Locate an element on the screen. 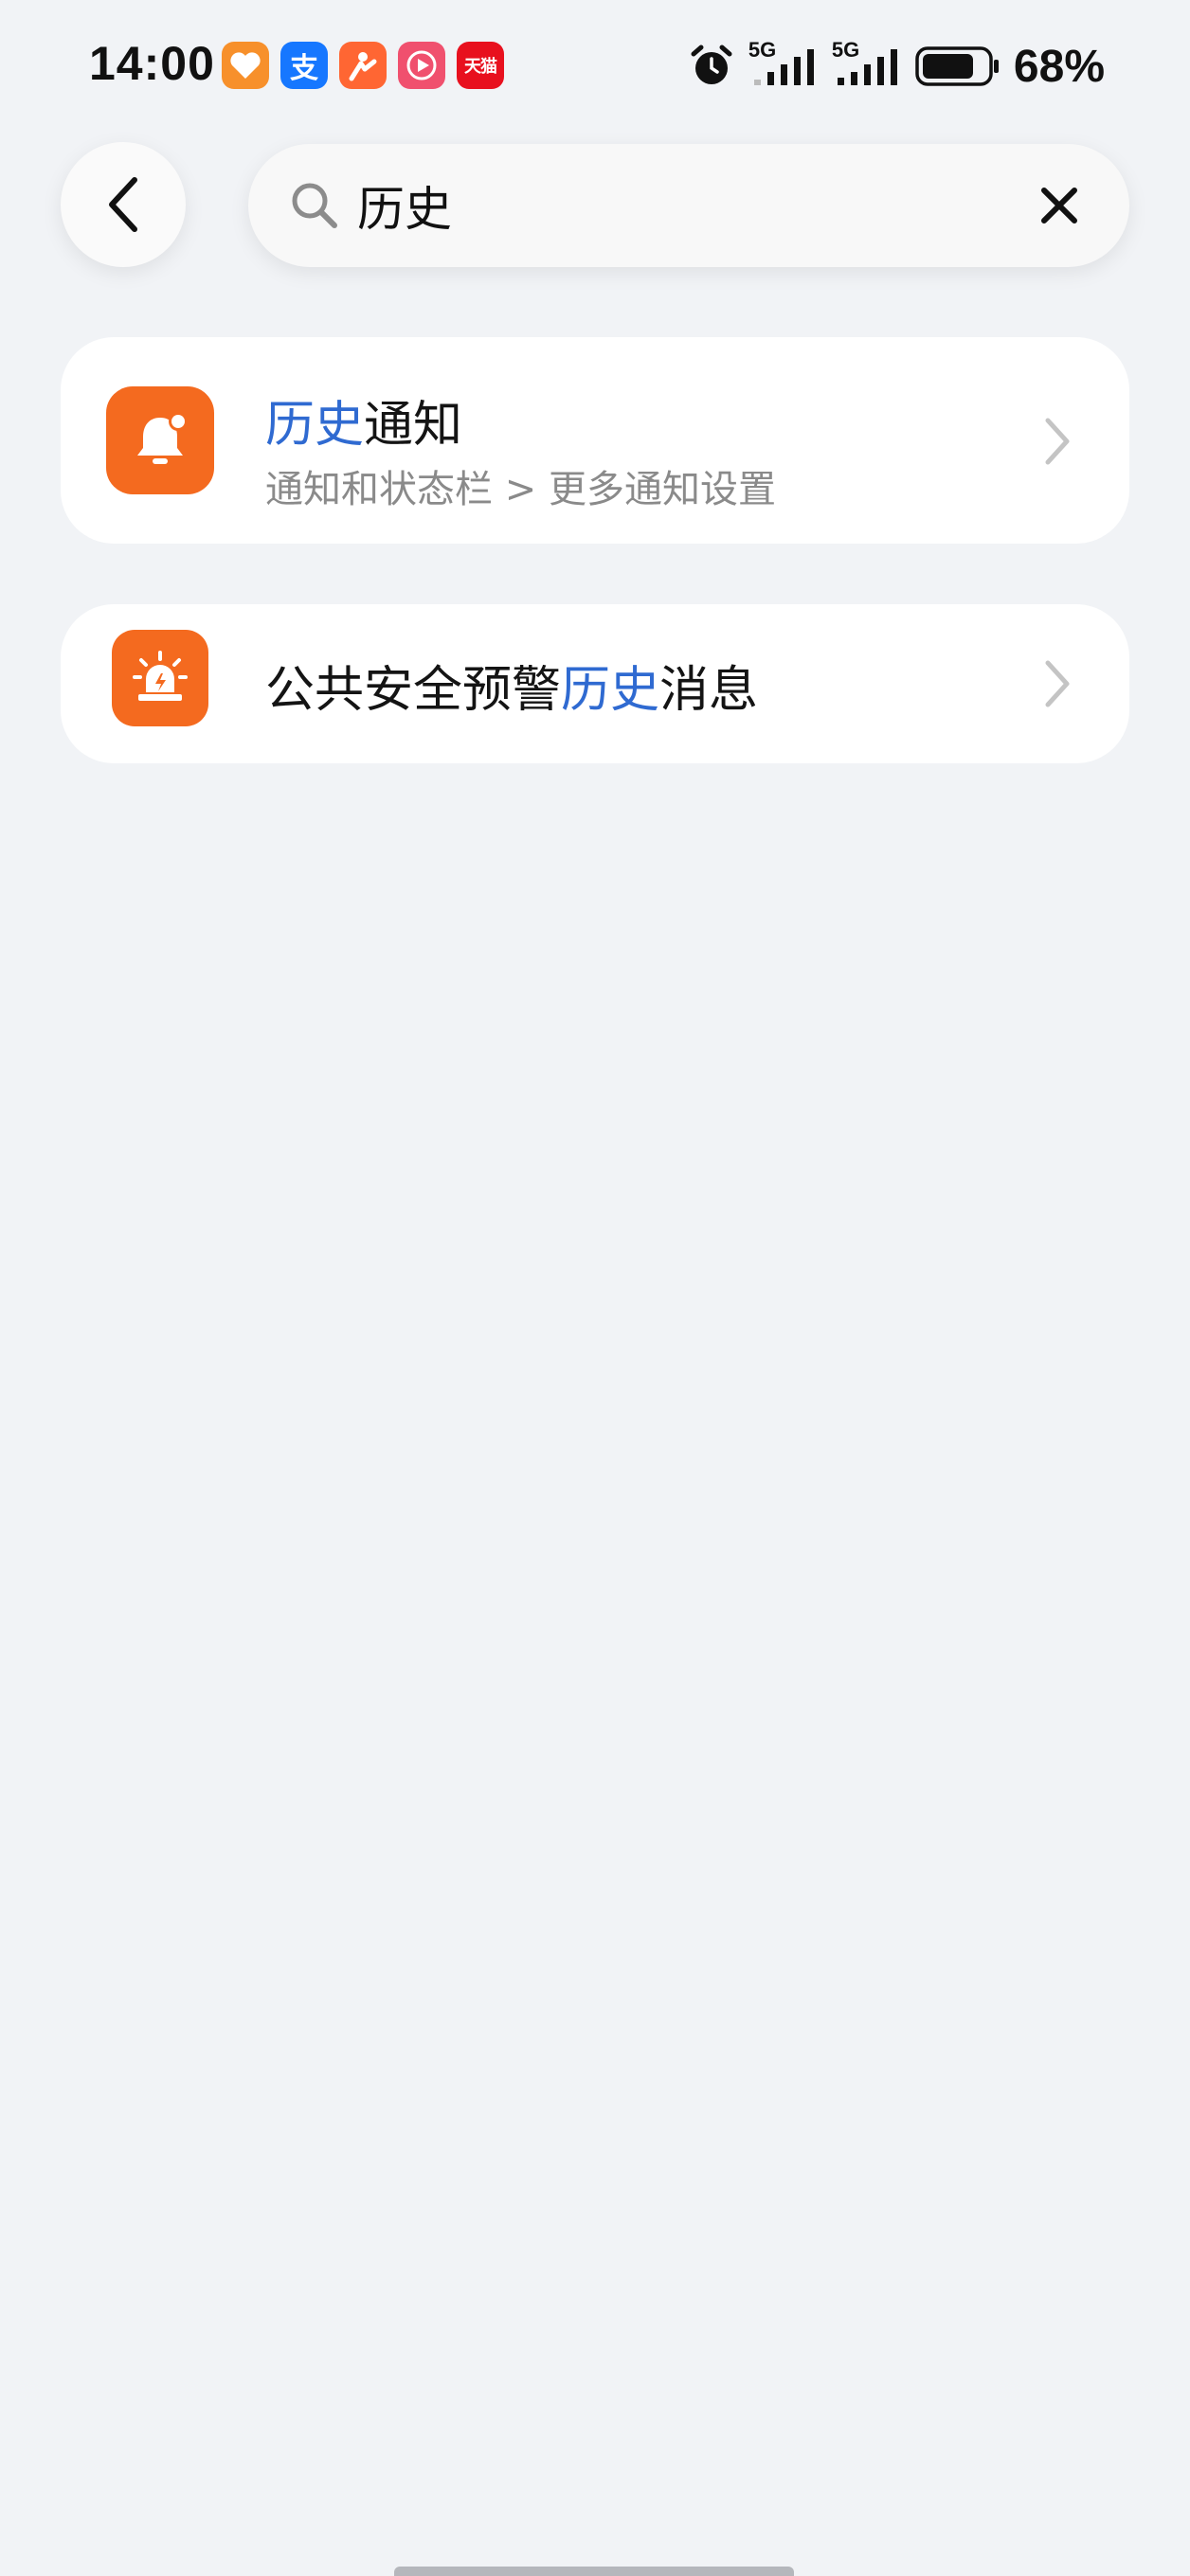 This screenshot has height=2576, width=1190. clear-search-button is located at coordinates (1059, 205).